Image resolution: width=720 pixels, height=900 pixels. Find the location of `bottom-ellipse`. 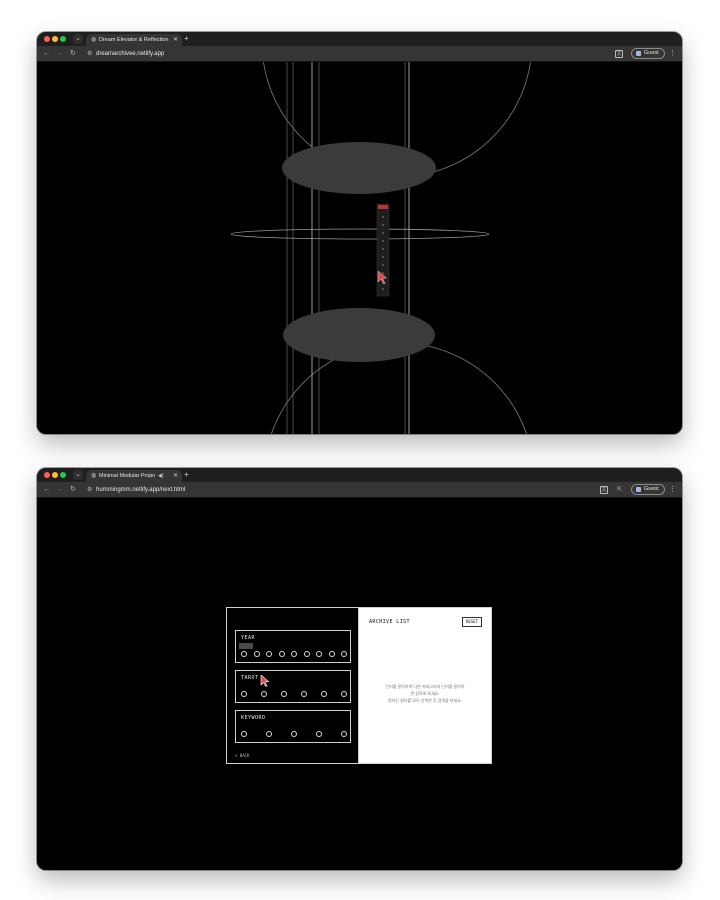

bottom-ellipse is located at coordinates (359, 335).